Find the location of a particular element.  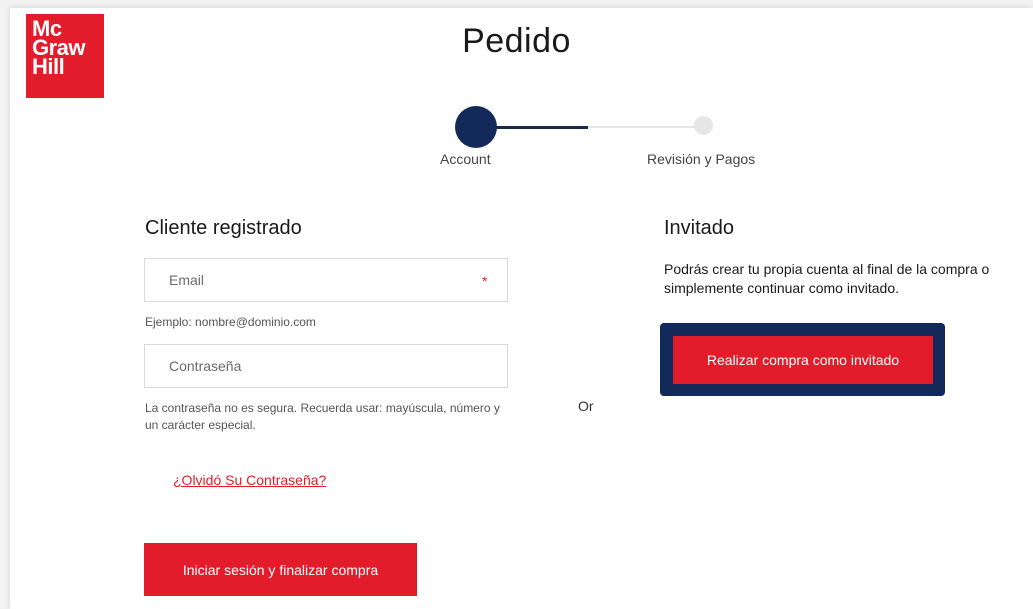

or-separator: Or is located at coordinates (586, 406).